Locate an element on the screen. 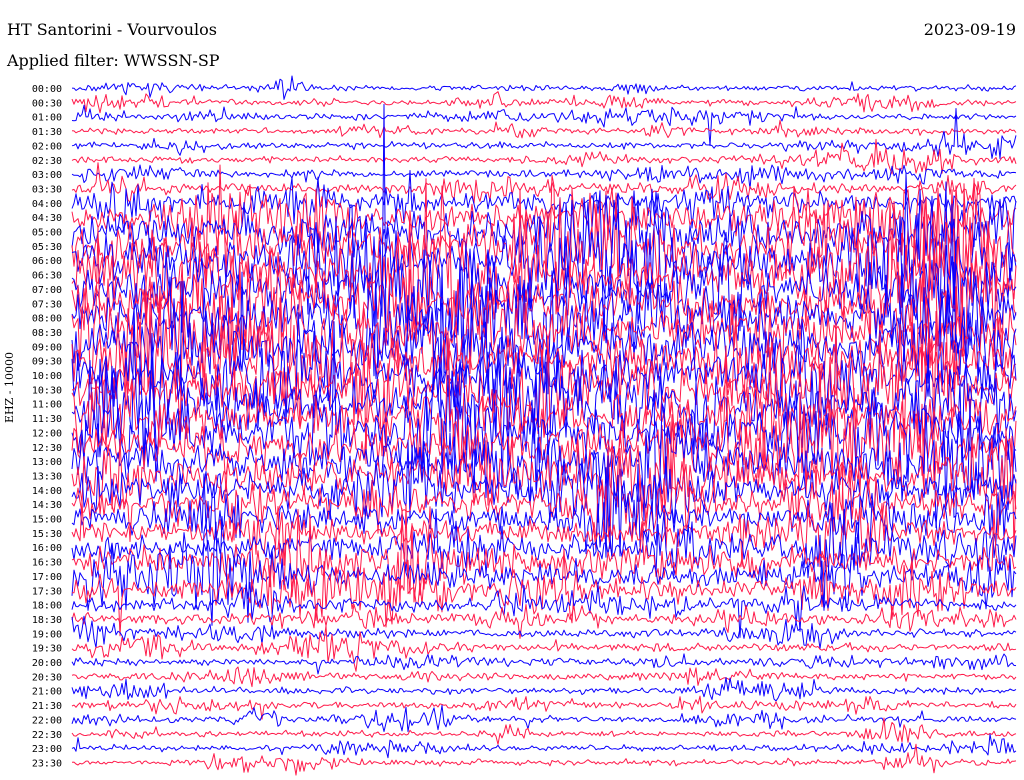 This screenshot has height=780, width=1024. time-tick-label: 13:00 is located at coordinates (47, 462).